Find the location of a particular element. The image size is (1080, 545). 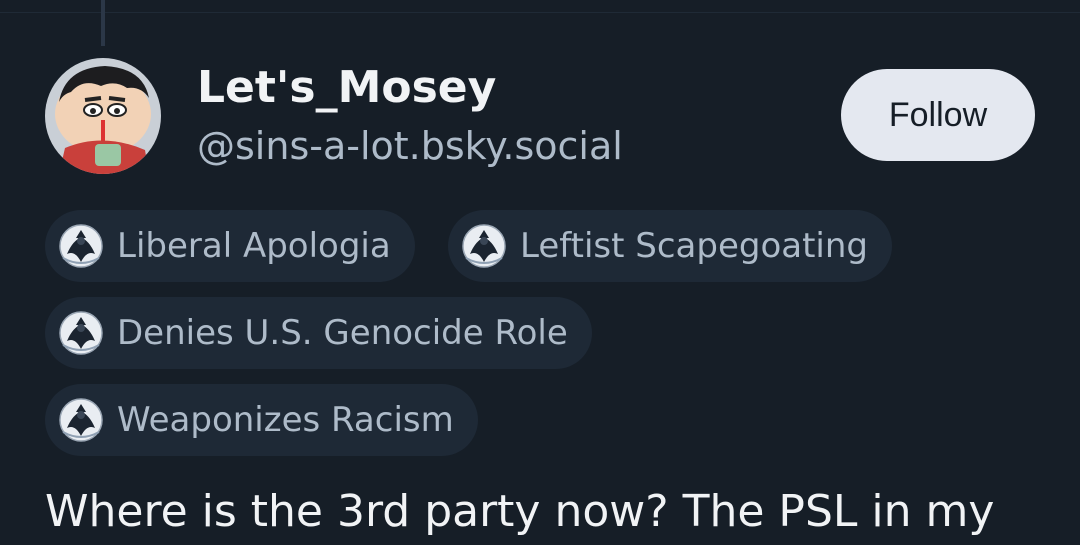

moderation-label-pill: Weaponizes Racism is located at coordinates (261, 420).